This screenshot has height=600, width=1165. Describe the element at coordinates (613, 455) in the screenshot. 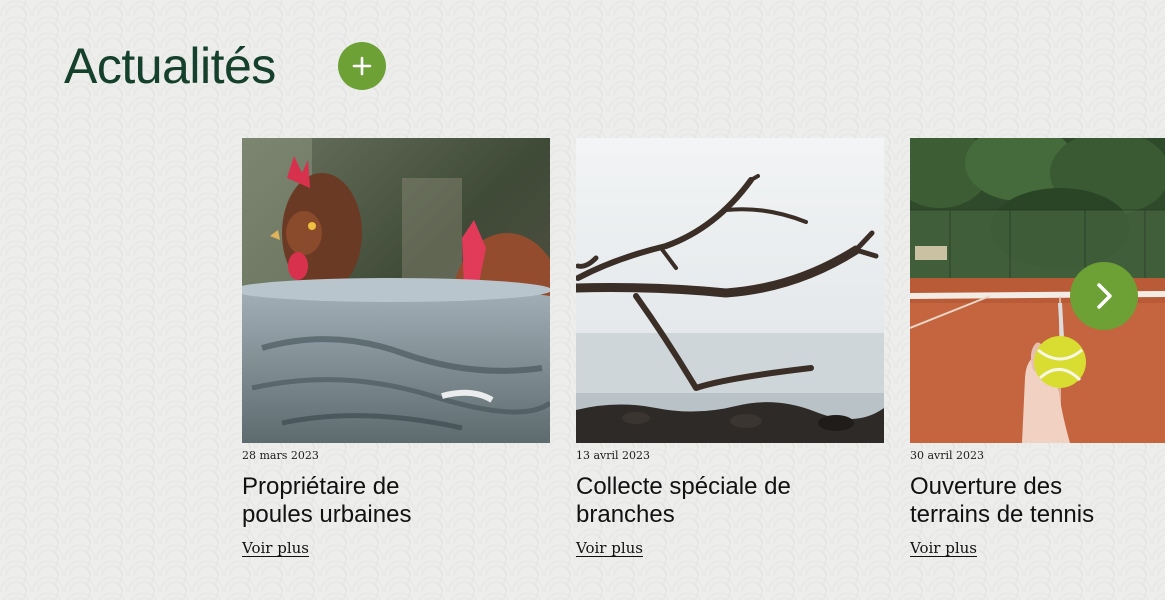

I see `news-date: 13 avril 2023` at that location.